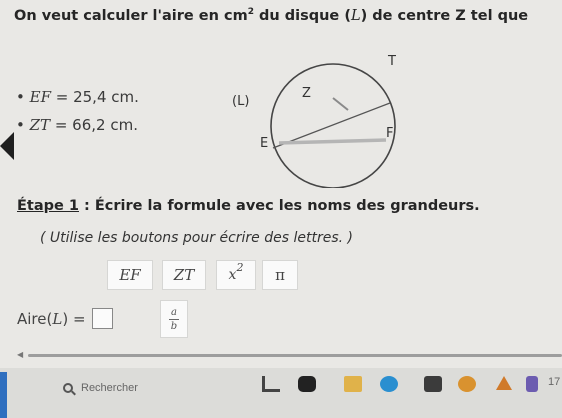 The height and width of the screenshot is (418, 562). Describe the element at coordinates (140, 388) in the screenshot. I see `taskbar-search: Rechercher` at that location.